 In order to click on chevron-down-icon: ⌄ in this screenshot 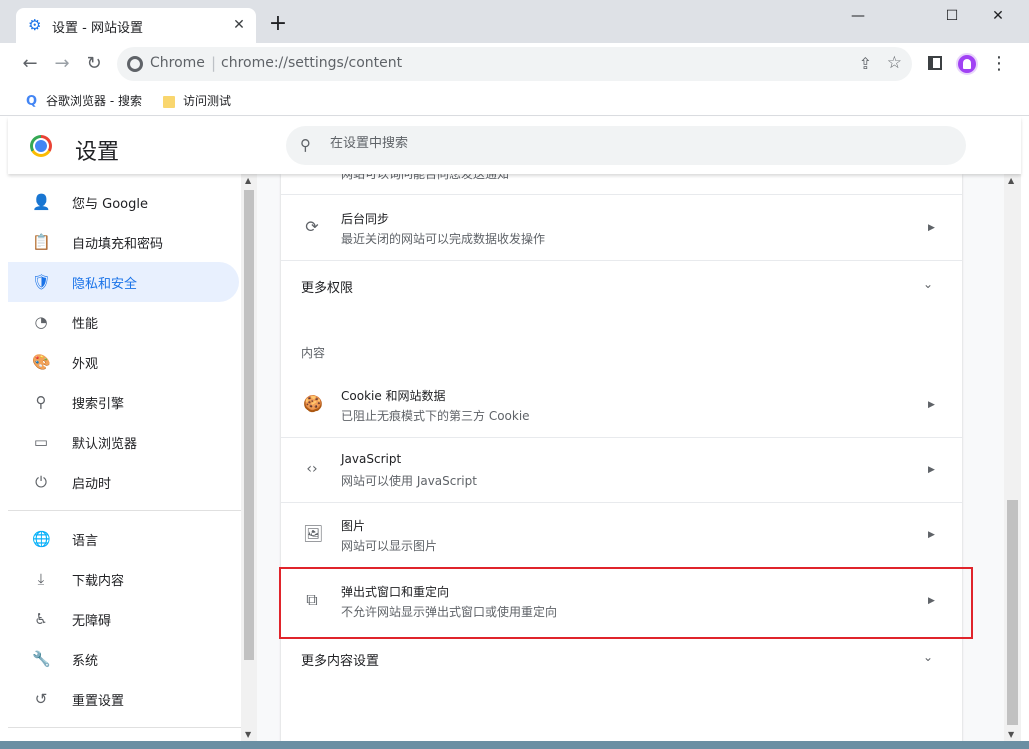, I will do `click(928, 657)`.